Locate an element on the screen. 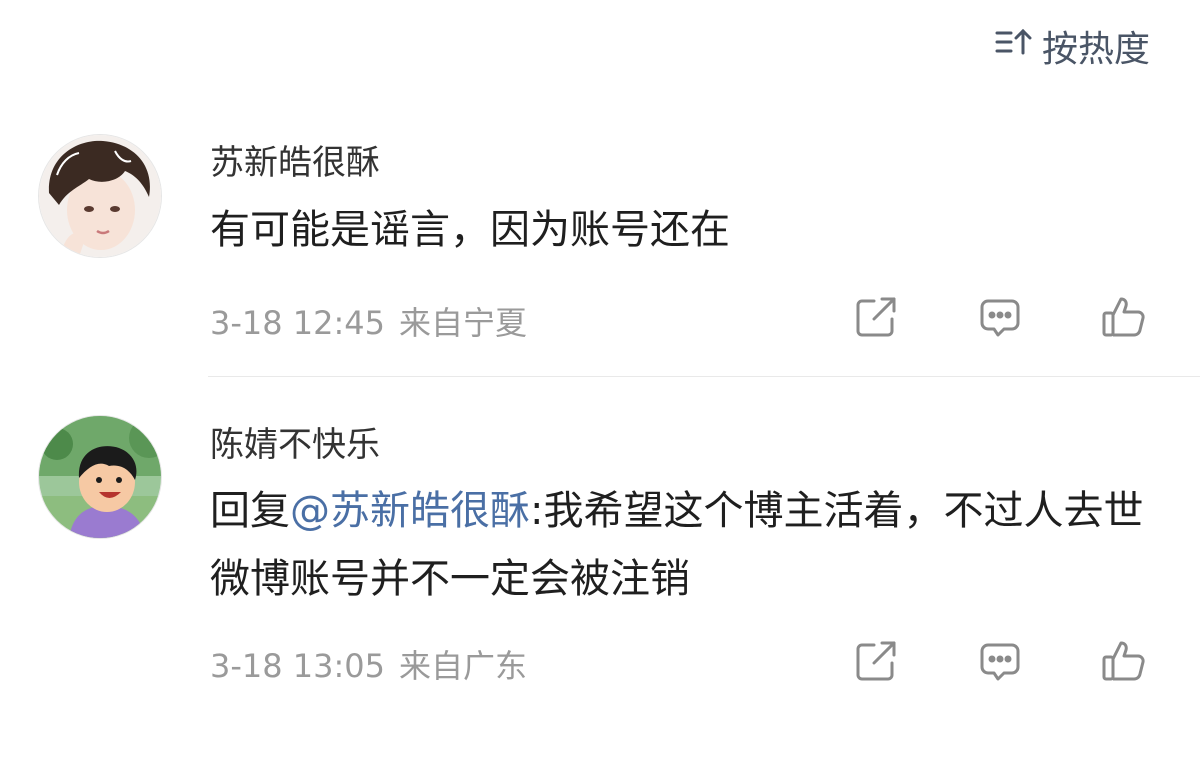 The image size is (1200, 761). mention-link: @苏新皓很酥 is located at coordinates (410, 511).